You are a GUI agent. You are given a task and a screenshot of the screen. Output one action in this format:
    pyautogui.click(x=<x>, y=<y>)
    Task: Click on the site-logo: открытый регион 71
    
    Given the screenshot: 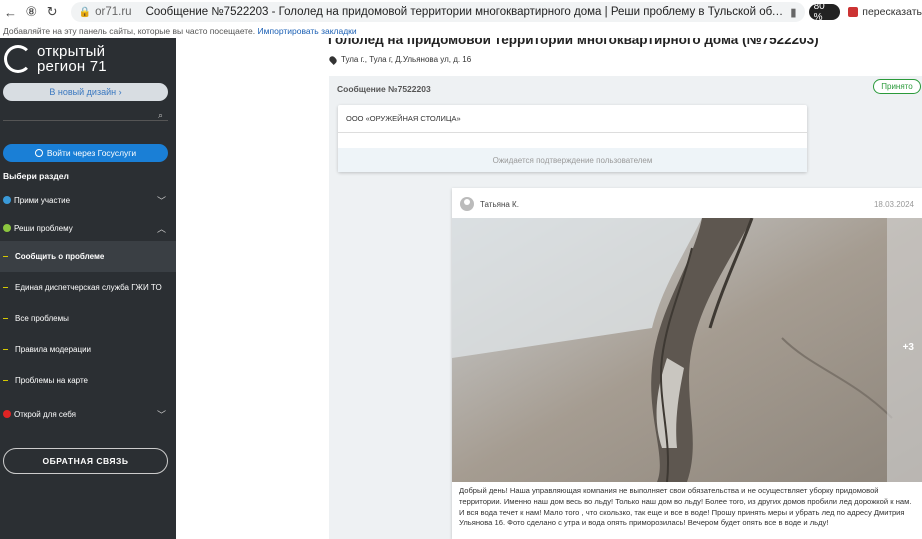 What is the action you would take?
    pyautogui.click(x=55, y=59)
    